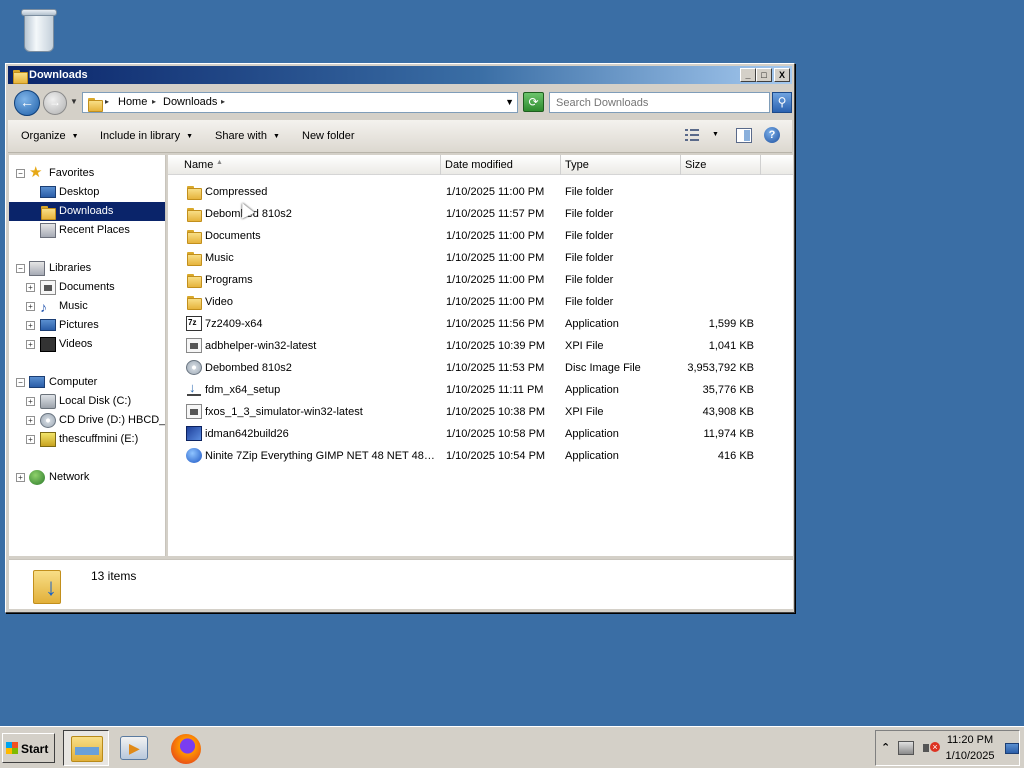  I want to click on film-strip-icon, so click(48, 344).